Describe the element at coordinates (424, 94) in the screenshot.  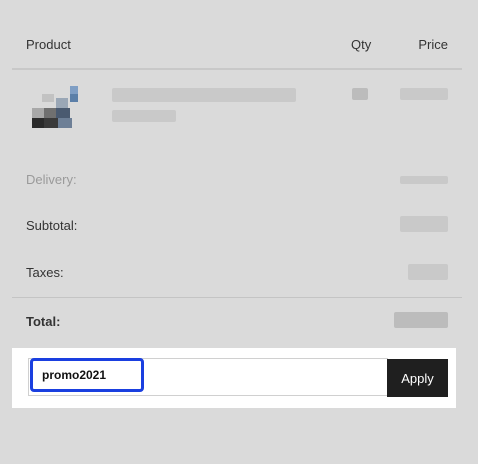
I see `product-price-redacted` at that location.